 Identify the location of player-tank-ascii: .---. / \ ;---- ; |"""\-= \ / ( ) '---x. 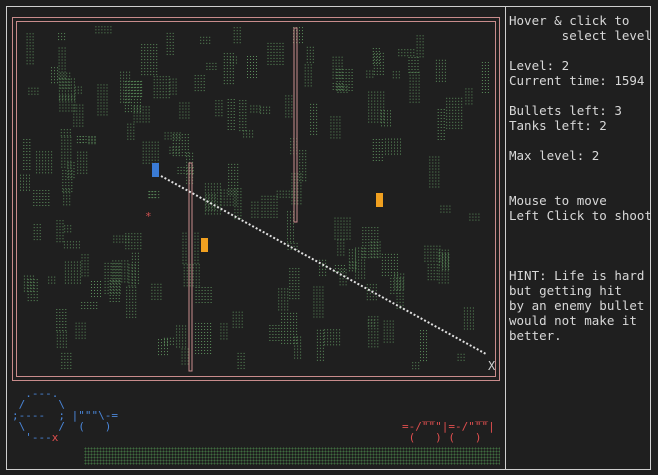
(65, 415).